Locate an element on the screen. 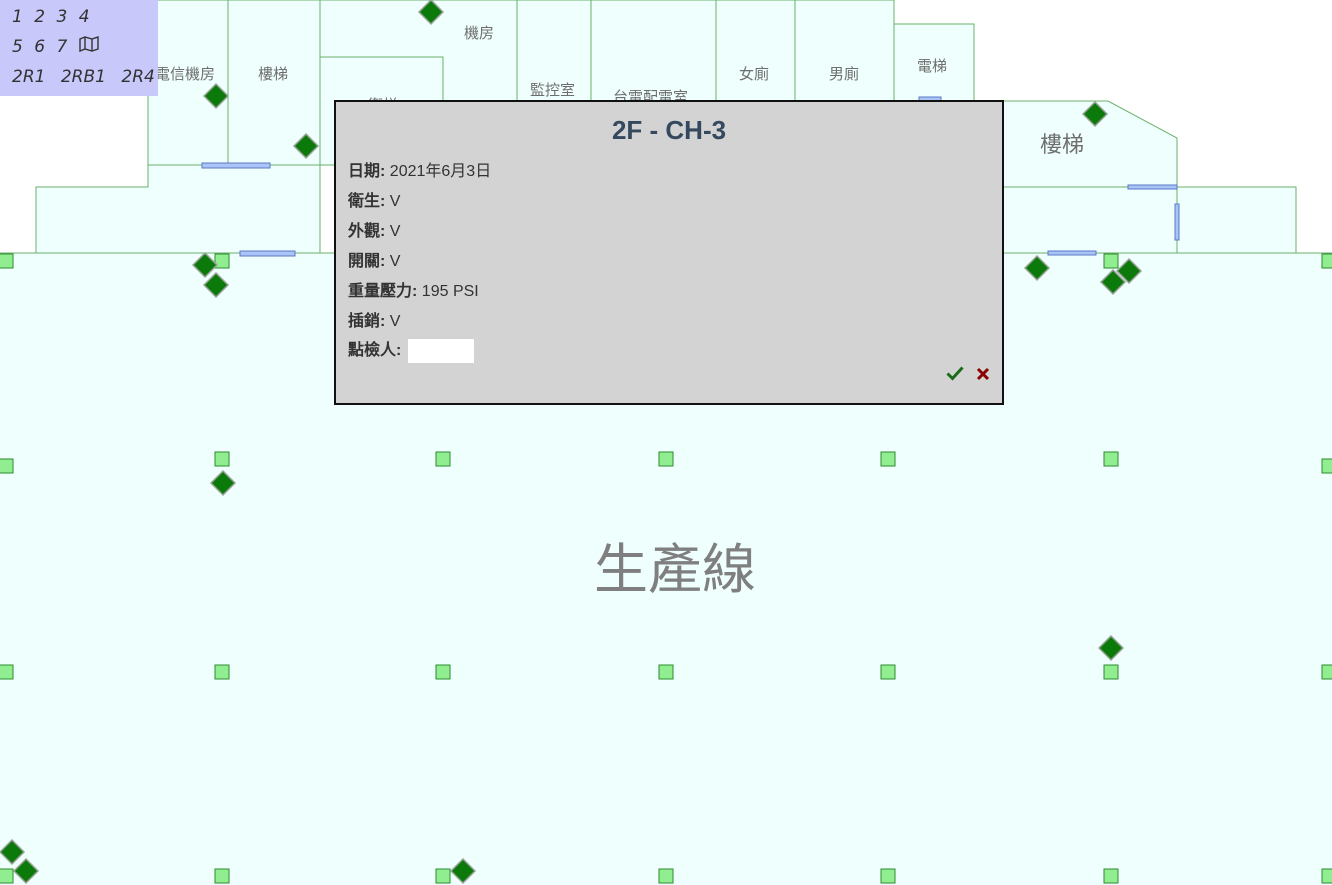  floor-link-2rb1: 2RB1 is located at coordinates (83, 77).